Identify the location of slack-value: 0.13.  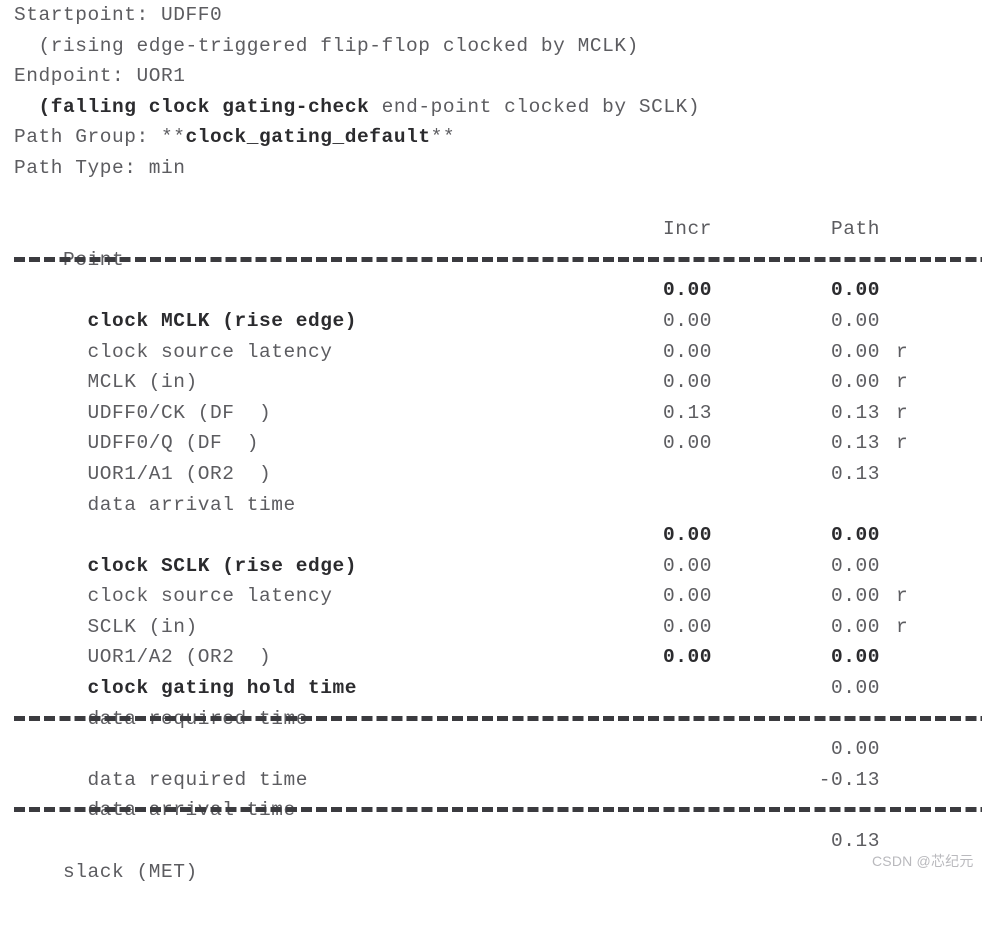
(855, 841).